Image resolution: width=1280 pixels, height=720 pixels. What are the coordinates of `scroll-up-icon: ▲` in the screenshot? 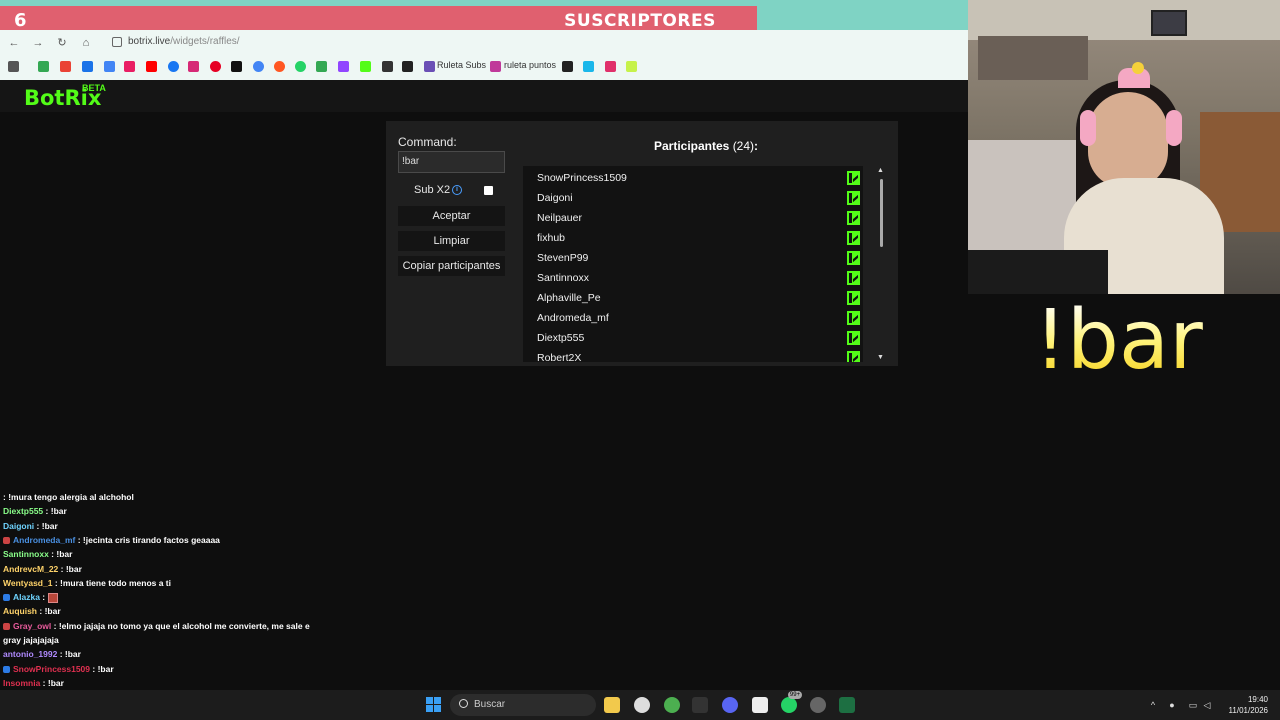 It's located at (880, 170).